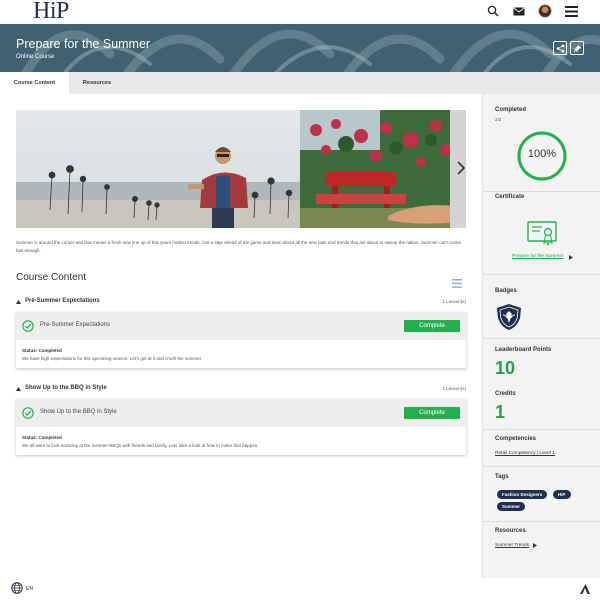  Describe the element at coordinates (51, 11) in the screenshot. I see `site-logo: HiP` at that location.